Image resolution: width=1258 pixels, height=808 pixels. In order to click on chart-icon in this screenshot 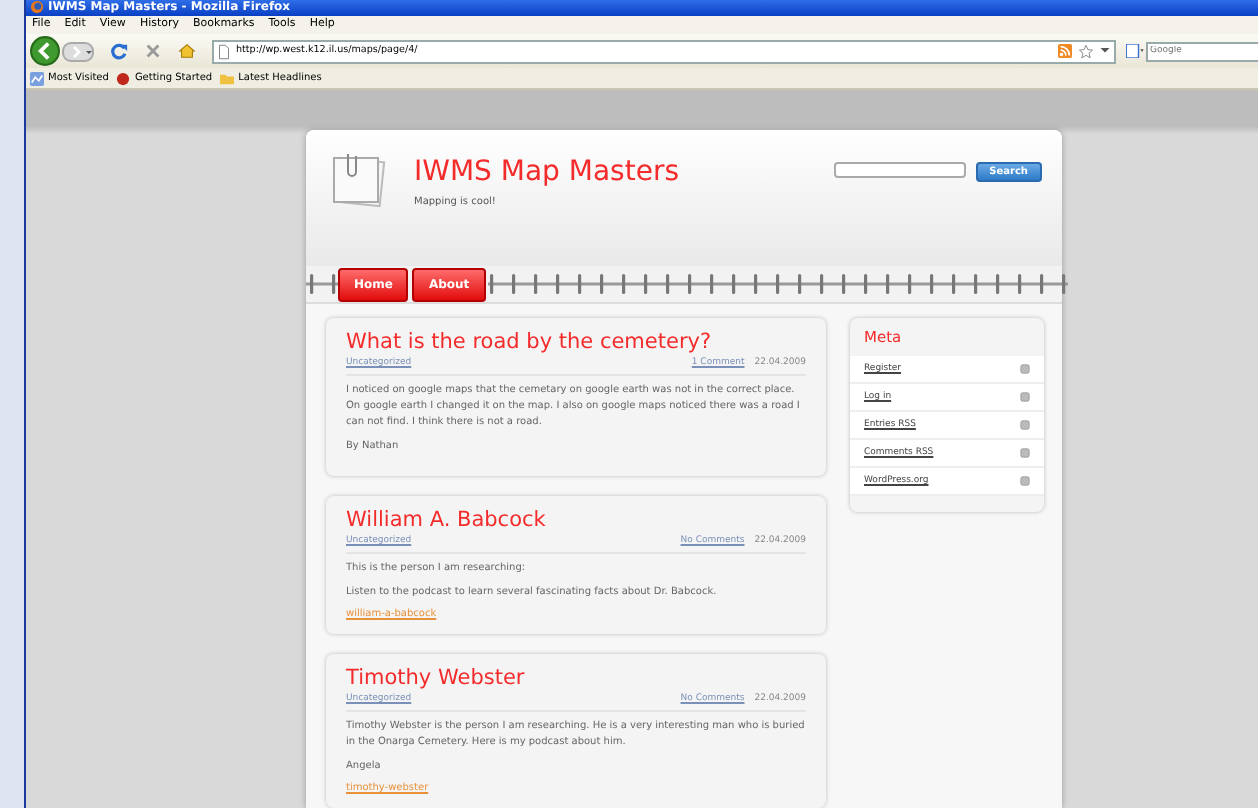, I will do `click(37, 78)`.